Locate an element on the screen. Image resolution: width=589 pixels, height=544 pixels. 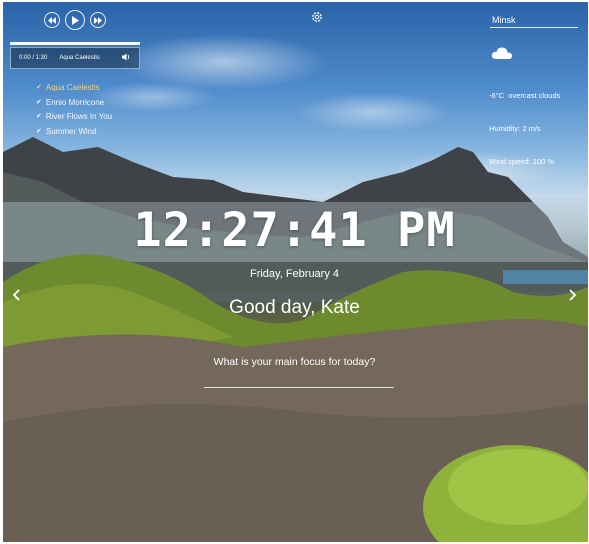
focus-label: What is your main focus for today? is located at coordinates (294, 362).